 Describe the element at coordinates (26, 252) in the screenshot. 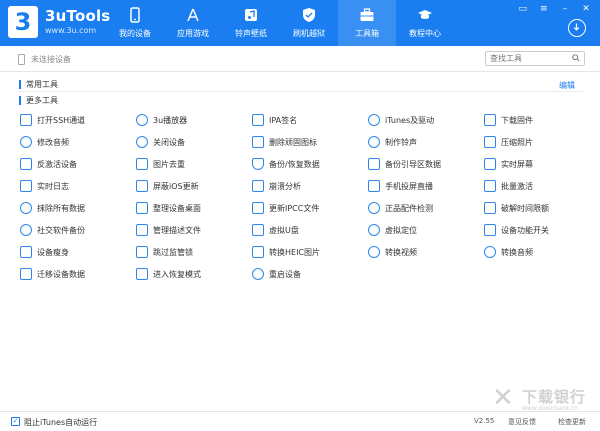

I see `slim-icon` at that location.